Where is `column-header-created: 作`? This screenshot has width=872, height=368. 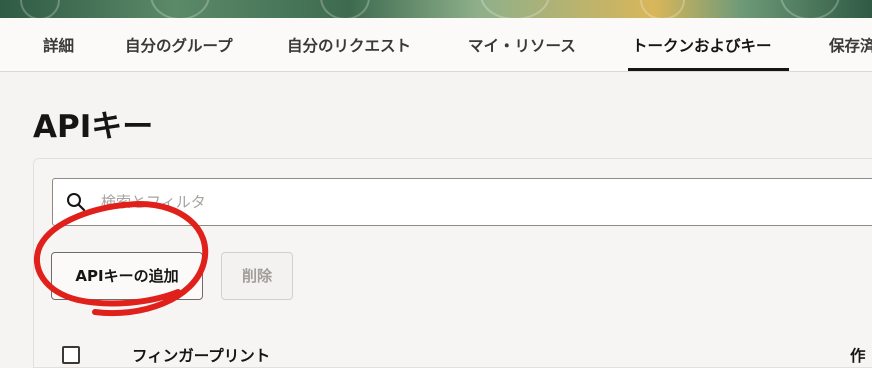 column-header-created: 作 is located at coordinates (858, 355).